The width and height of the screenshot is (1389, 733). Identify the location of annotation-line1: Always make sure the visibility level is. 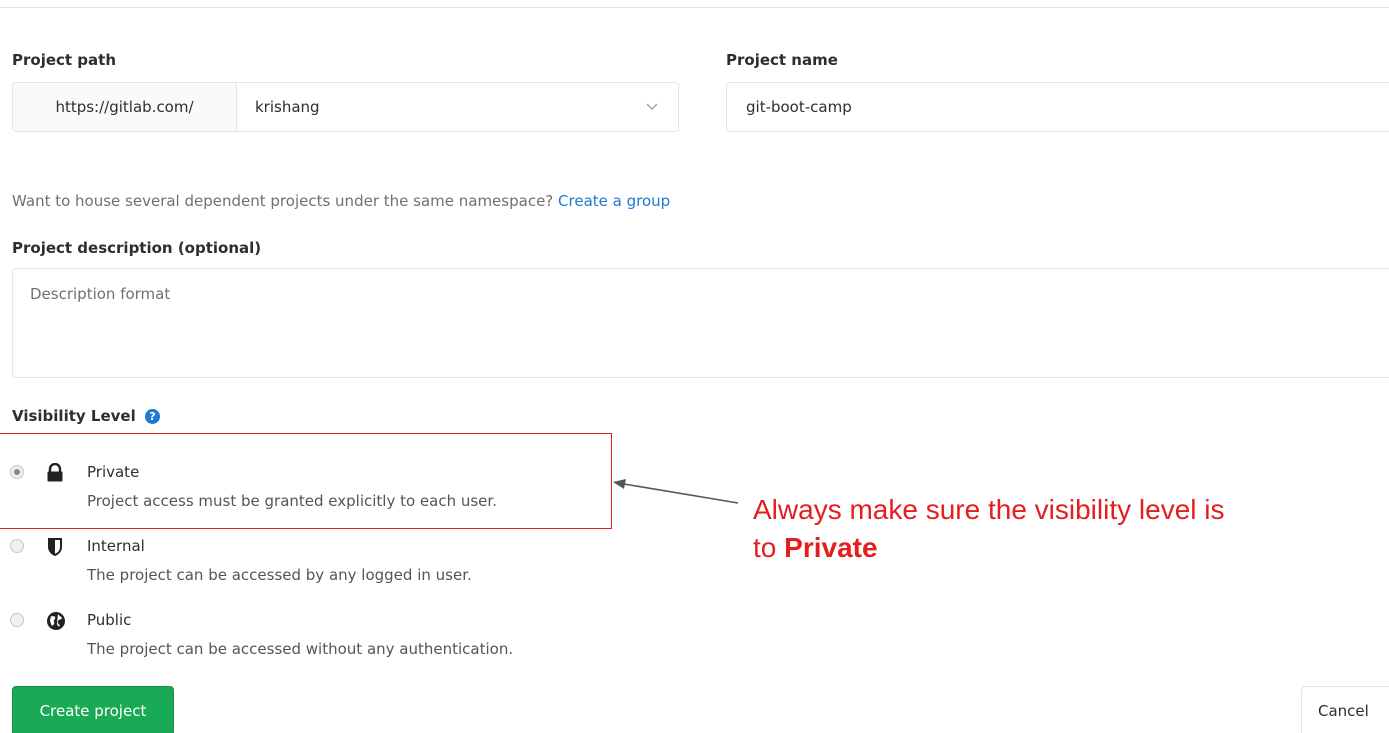
(989, 509).